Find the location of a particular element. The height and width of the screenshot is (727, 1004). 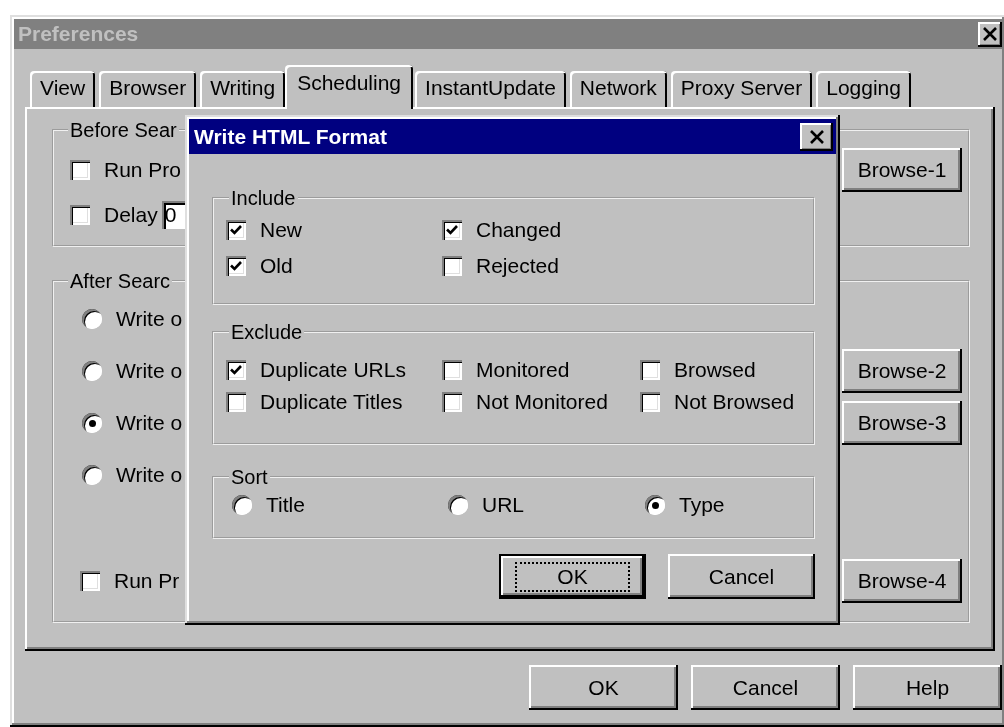

tab: Network is located at coordinates (618, 89).